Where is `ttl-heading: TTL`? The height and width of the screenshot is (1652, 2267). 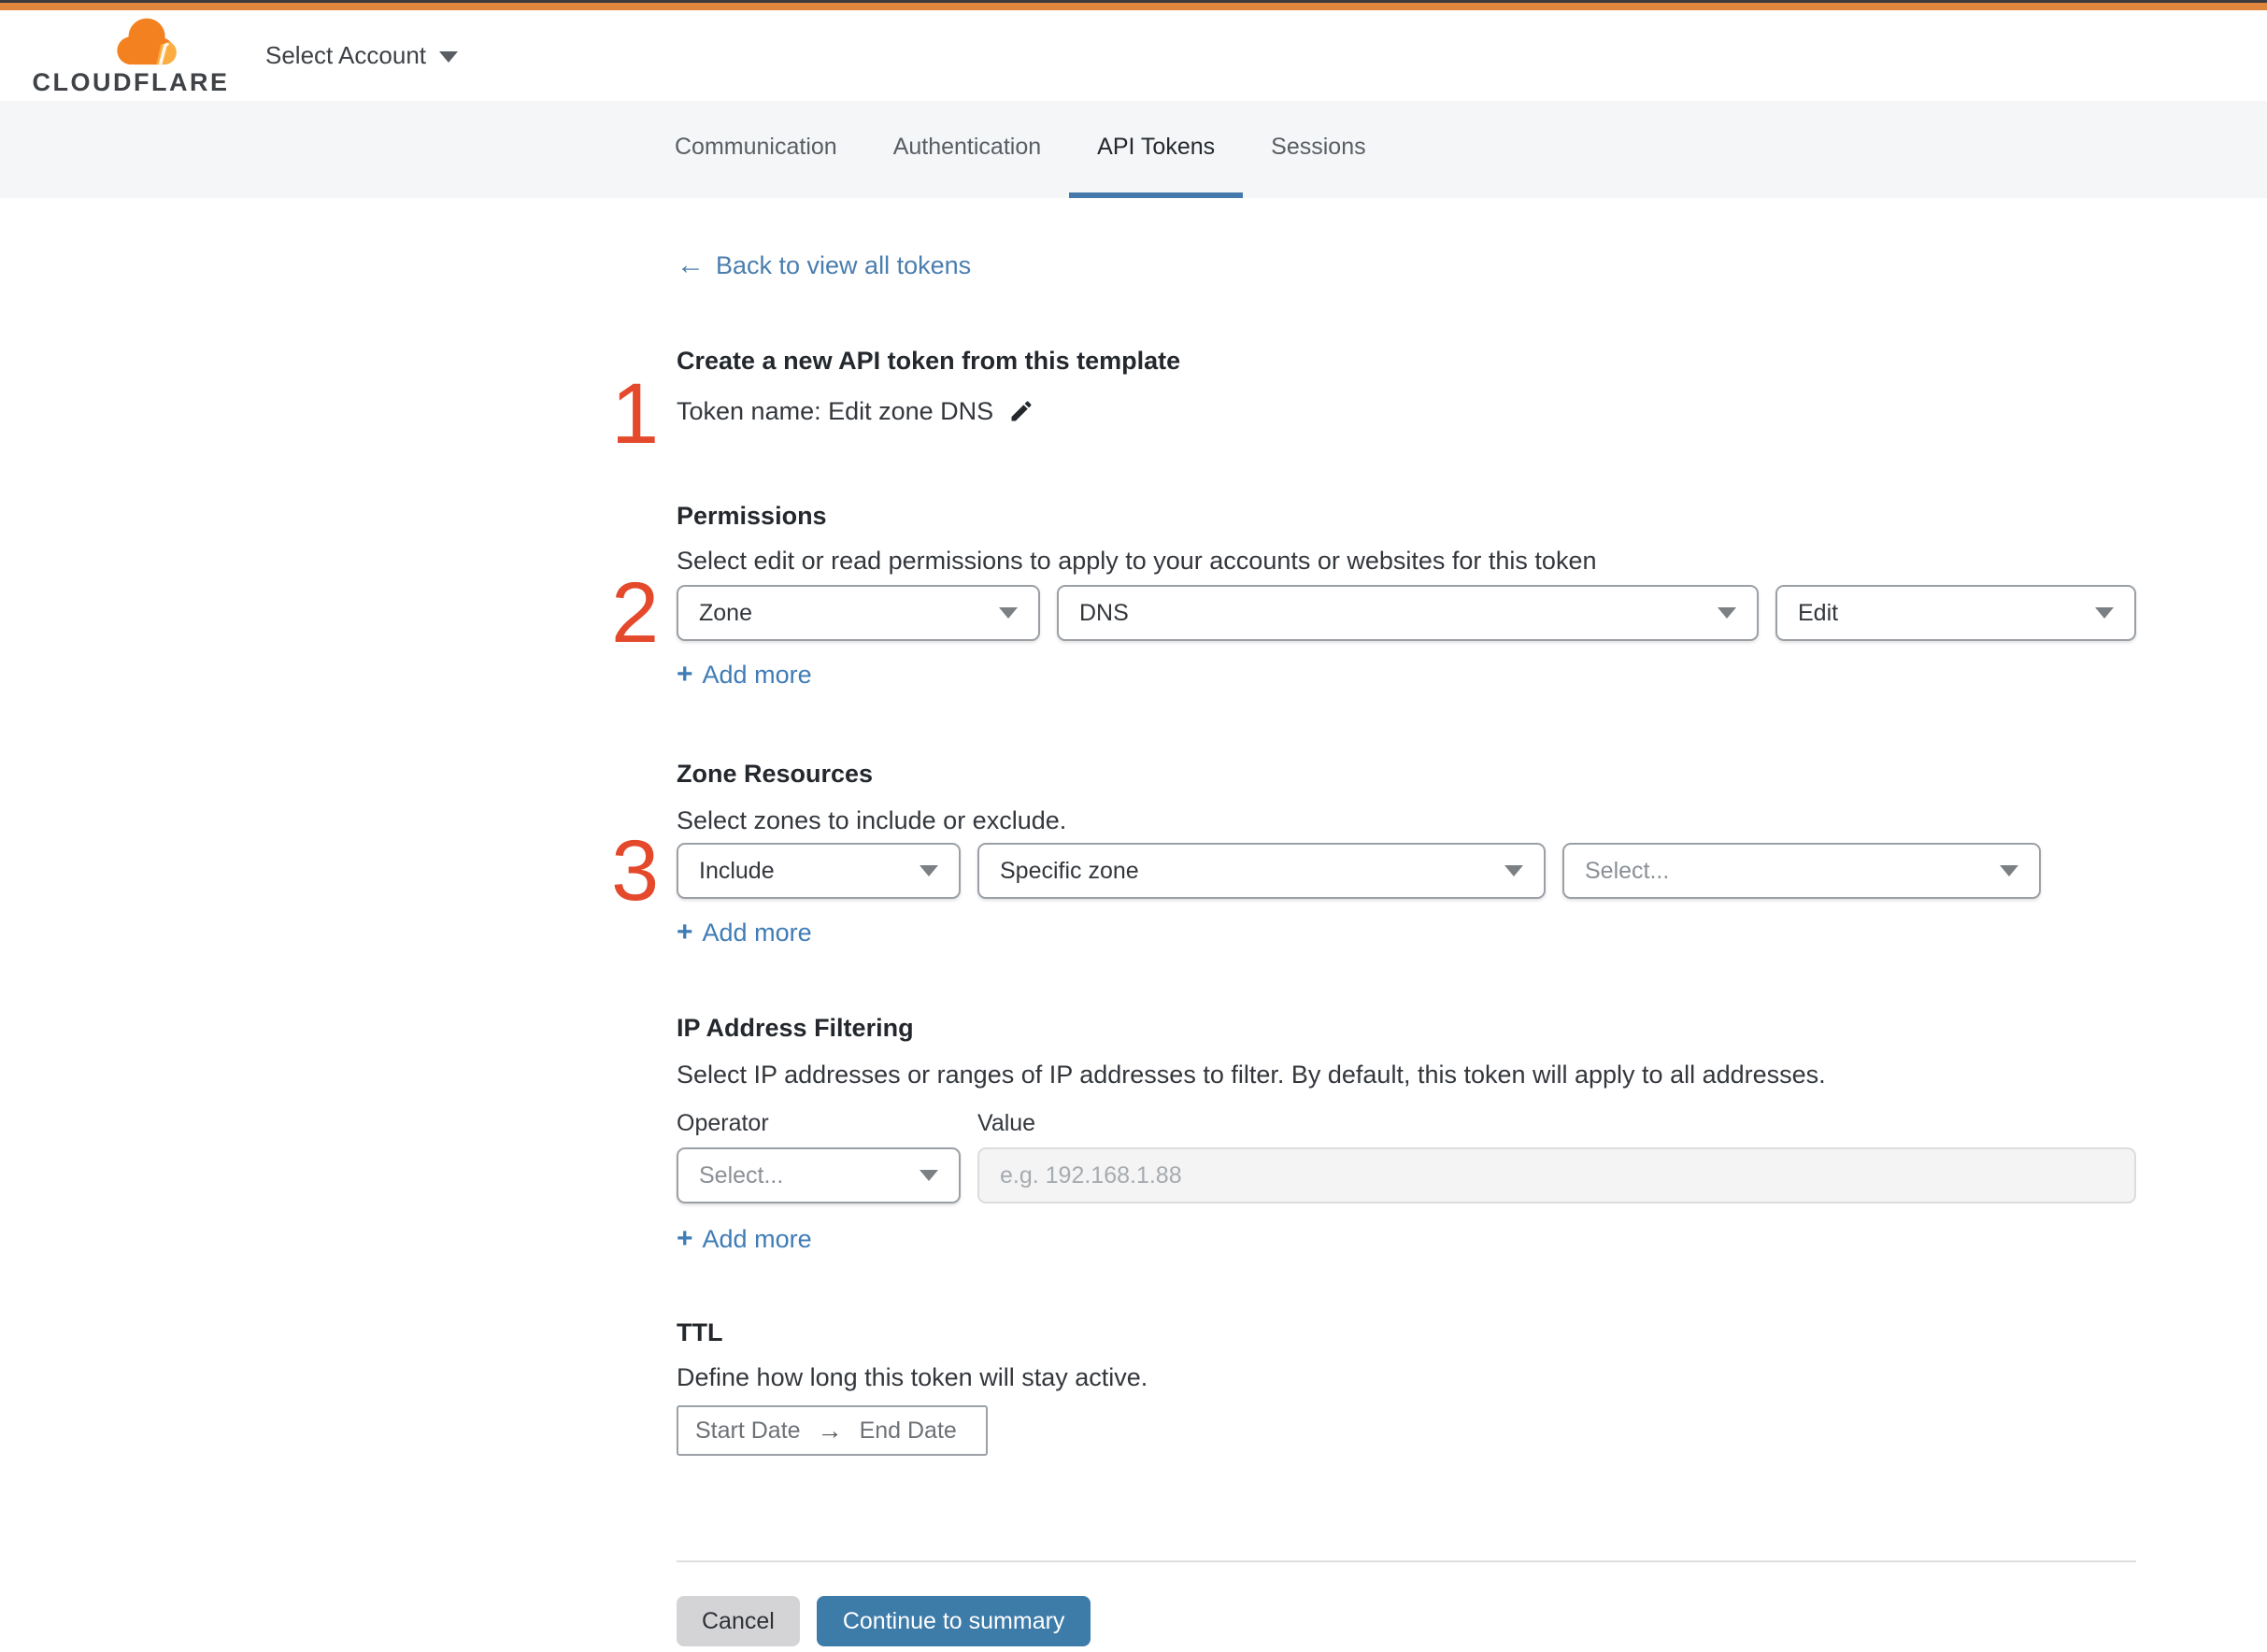 ttl-heading: TTL is located at coordinates (700, 1332).